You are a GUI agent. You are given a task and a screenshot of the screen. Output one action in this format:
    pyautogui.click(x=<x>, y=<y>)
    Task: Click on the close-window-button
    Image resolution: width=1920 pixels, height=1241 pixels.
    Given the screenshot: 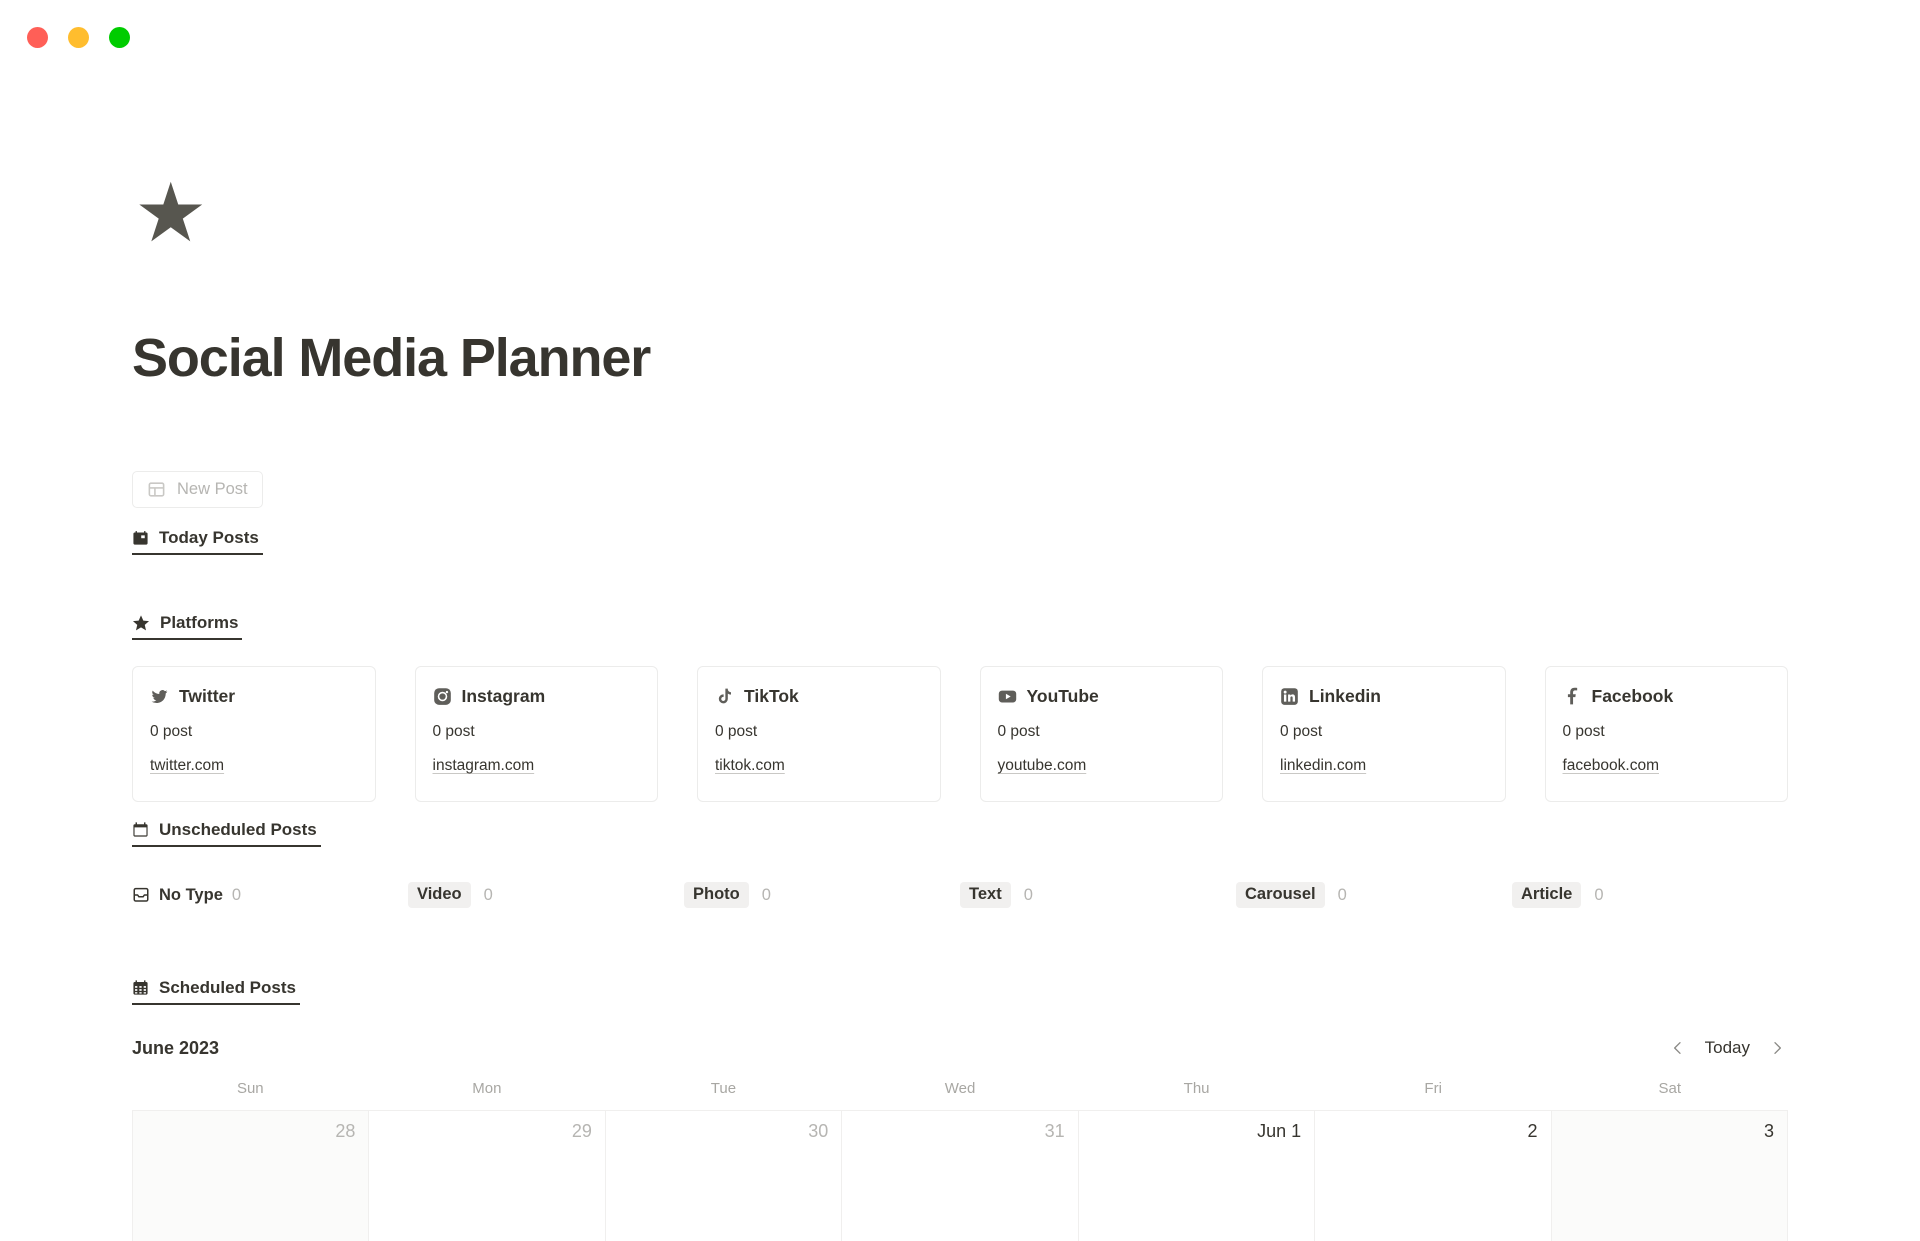 What is the action you would take?
    pyautogui.click(x=37, y=37)
    